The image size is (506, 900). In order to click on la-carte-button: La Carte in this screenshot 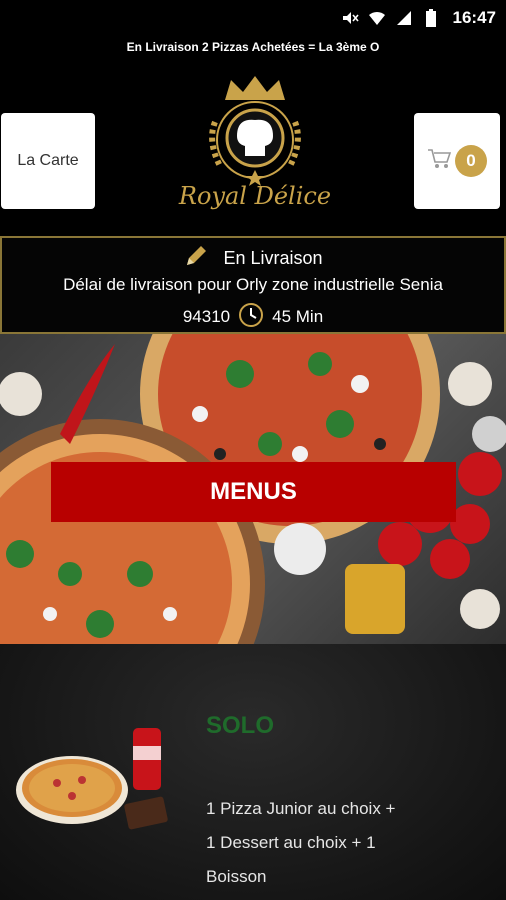, I will do `click(48, 161)`.